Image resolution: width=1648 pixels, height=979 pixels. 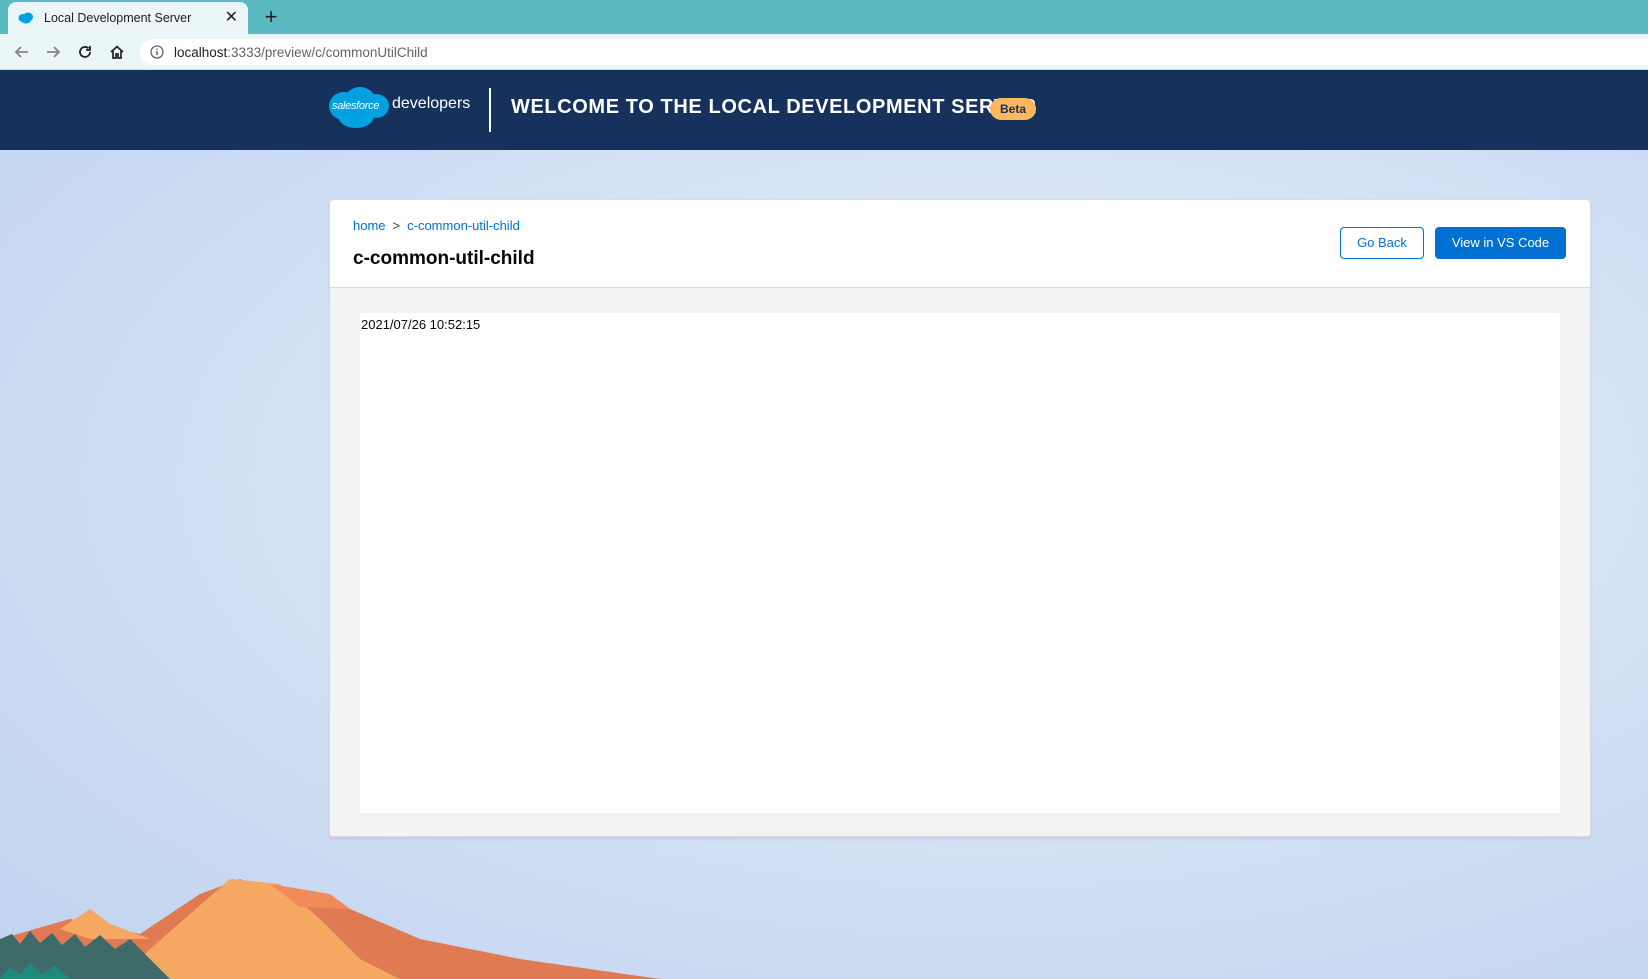 I want to click on header-divider, so click(x=490, y=110).